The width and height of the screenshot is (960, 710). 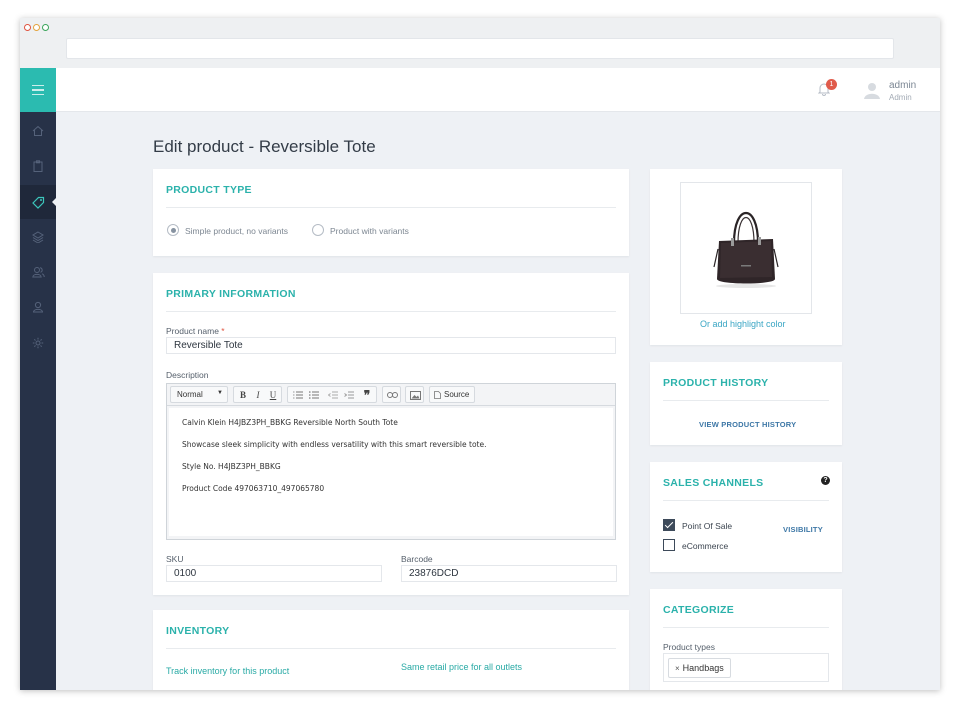 What do you see at coordinates (417, 559) in the screenshot?
I see `barcode-label: Barcode` at bounding box center [417, 559].